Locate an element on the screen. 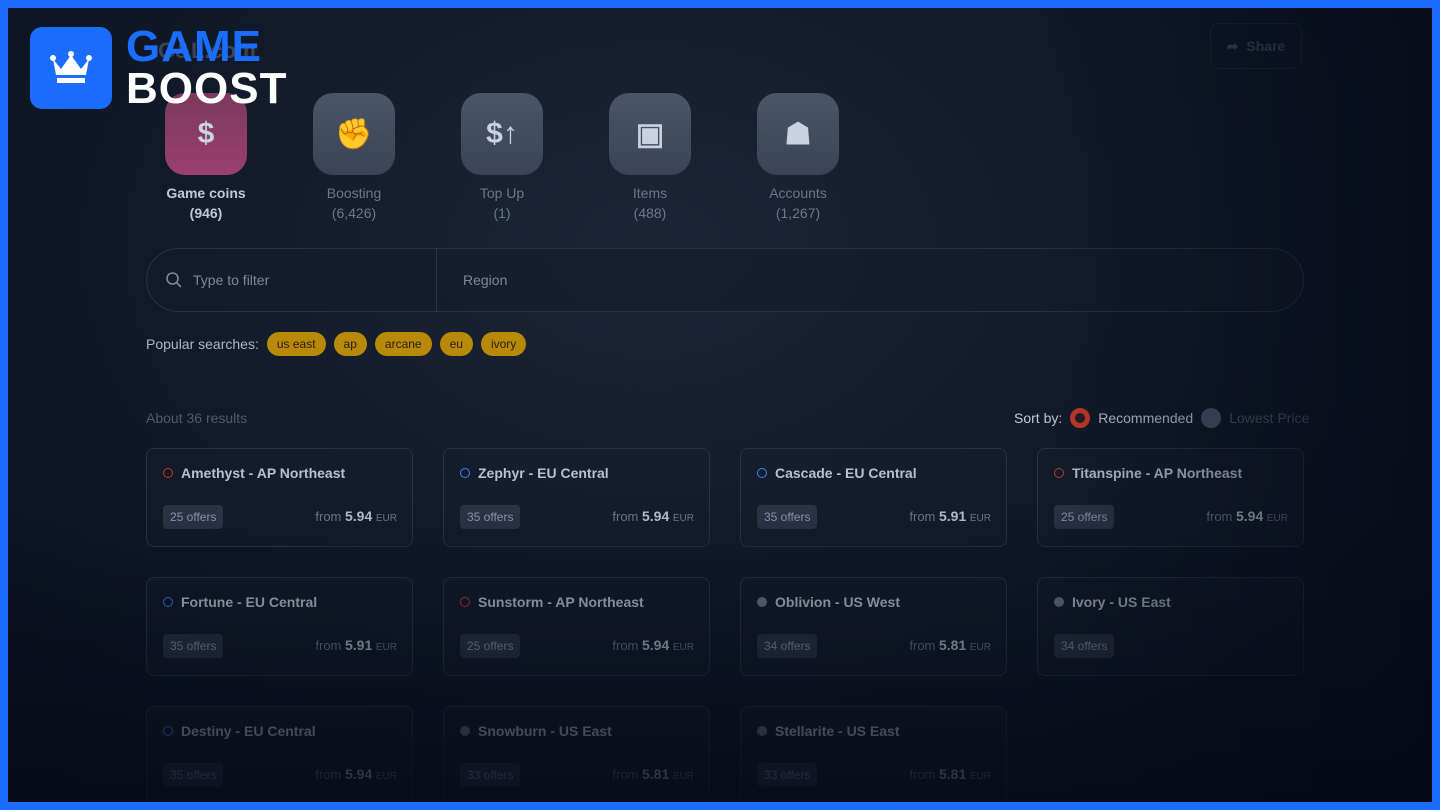  category-count: (6,426) is located at coordinates (354, 213).